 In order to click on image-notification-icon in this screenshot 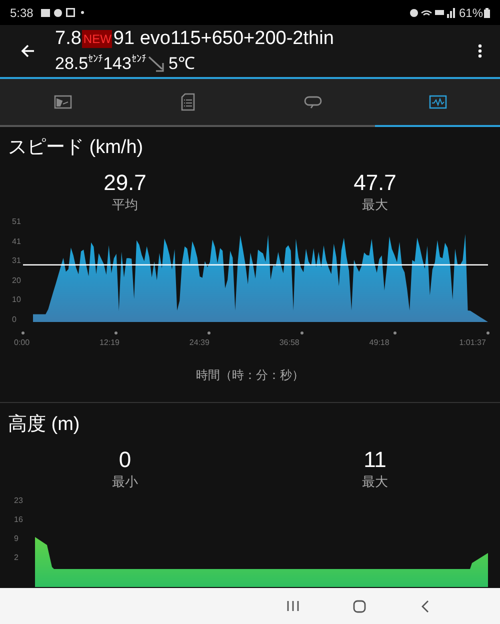, I will do `click(45, 12)`.